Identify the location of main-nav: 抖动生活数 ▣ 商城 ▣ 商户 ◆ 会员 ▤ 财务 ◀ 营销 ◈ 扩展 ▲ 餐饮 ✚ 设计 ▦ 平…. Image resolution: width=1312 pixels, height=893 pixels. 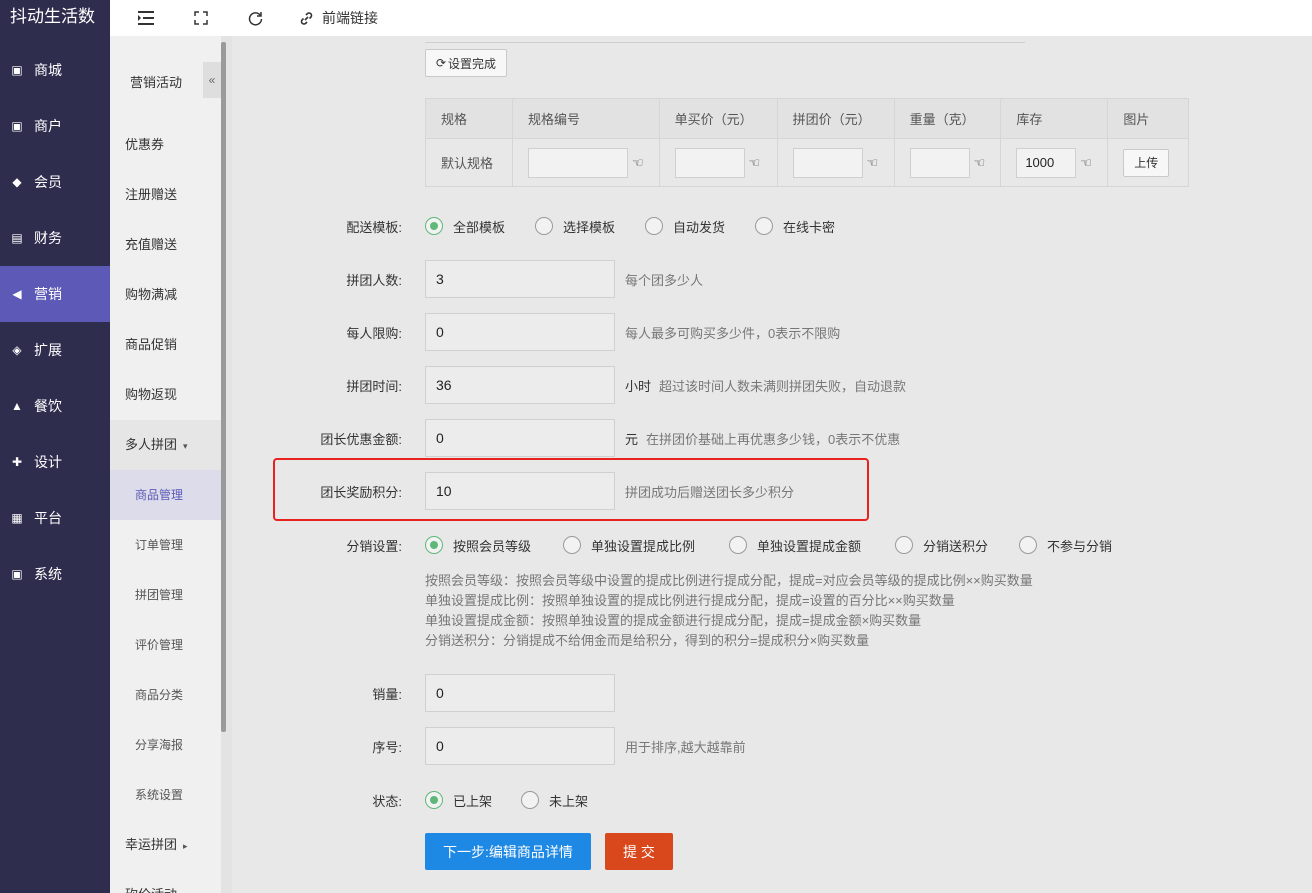
(55, 446).